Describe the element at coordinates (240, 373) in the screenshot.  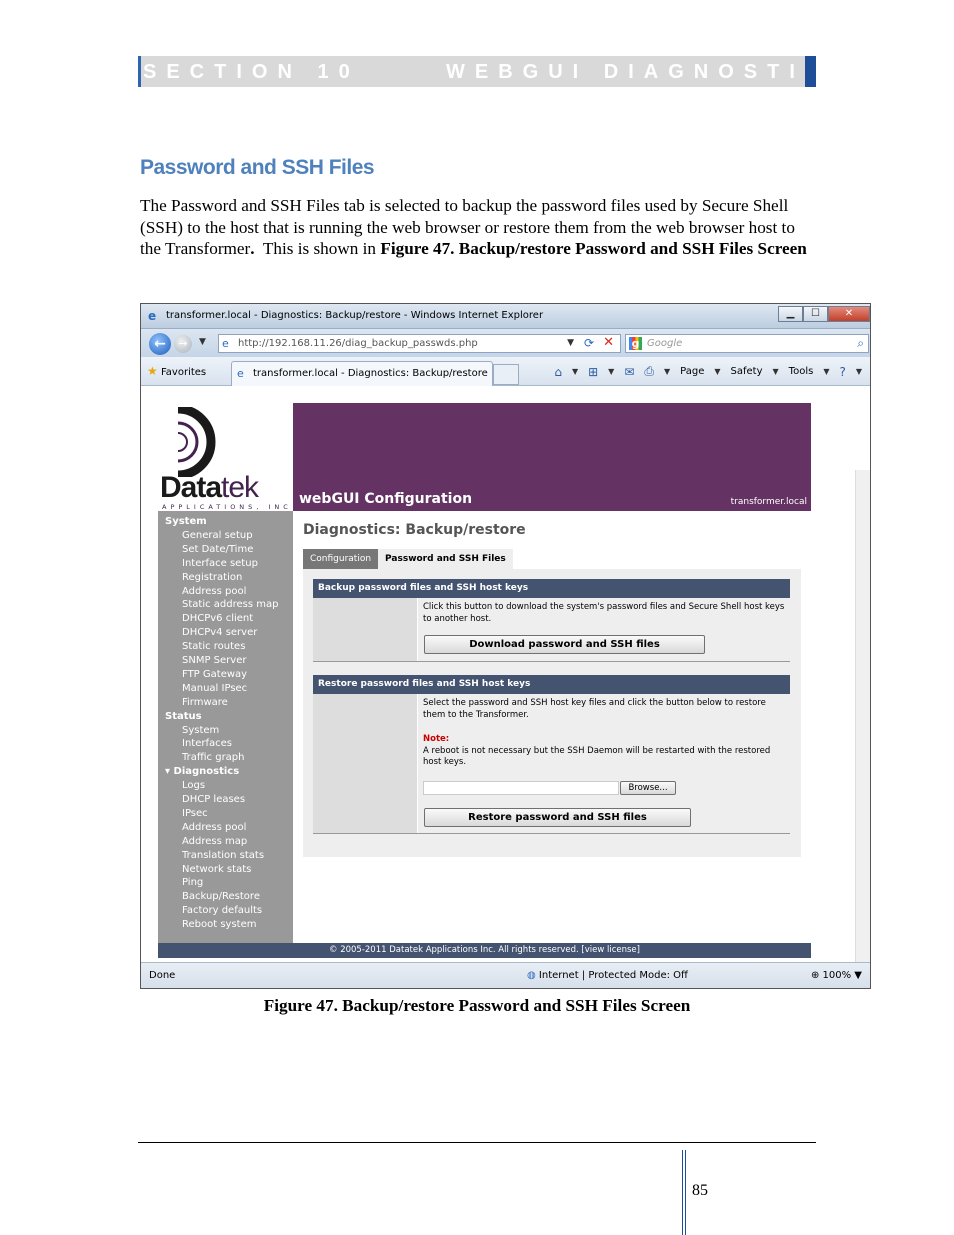
I see `tab-page-icon: e` at that location.